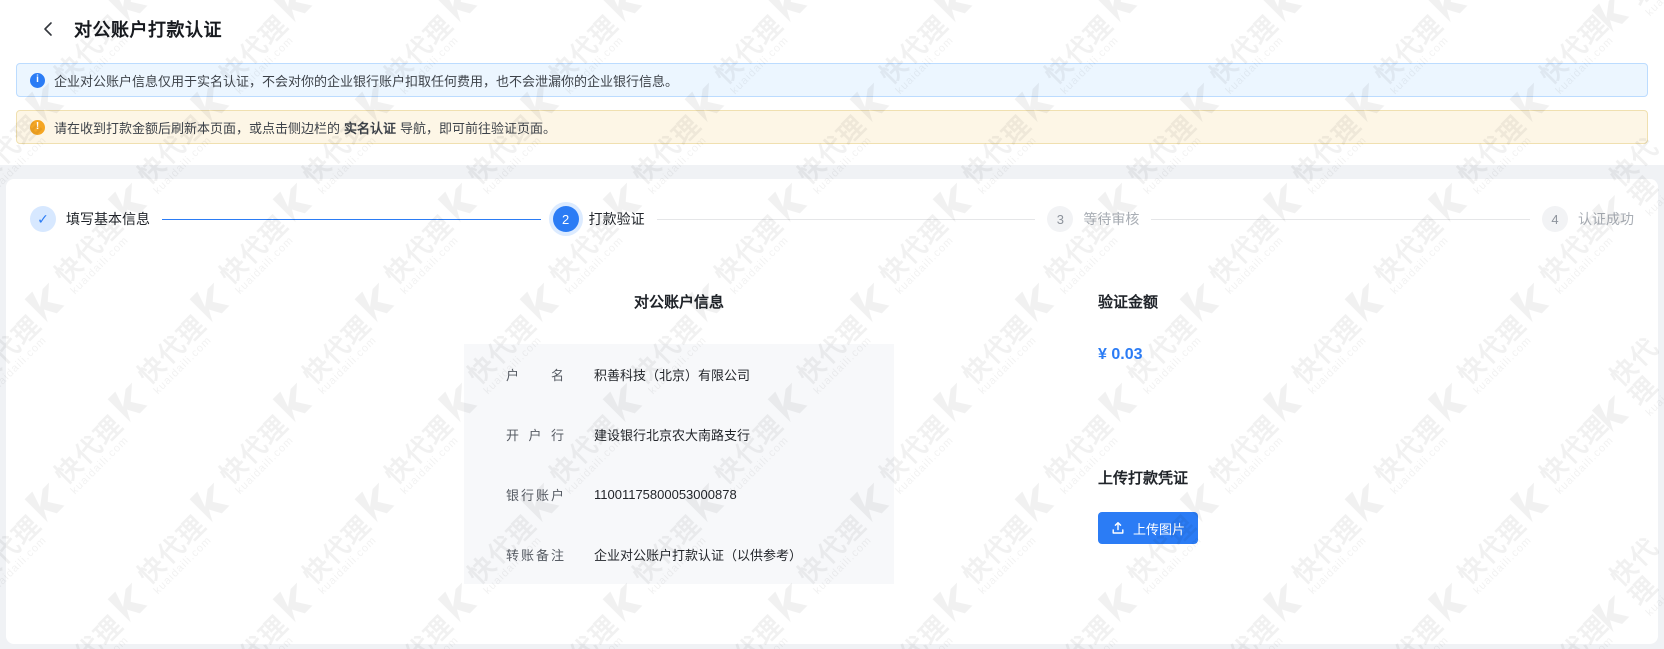 This screenshot has height=649, width=1664. I want to click on step-4-label: 认证成功, so click(1606, 219).